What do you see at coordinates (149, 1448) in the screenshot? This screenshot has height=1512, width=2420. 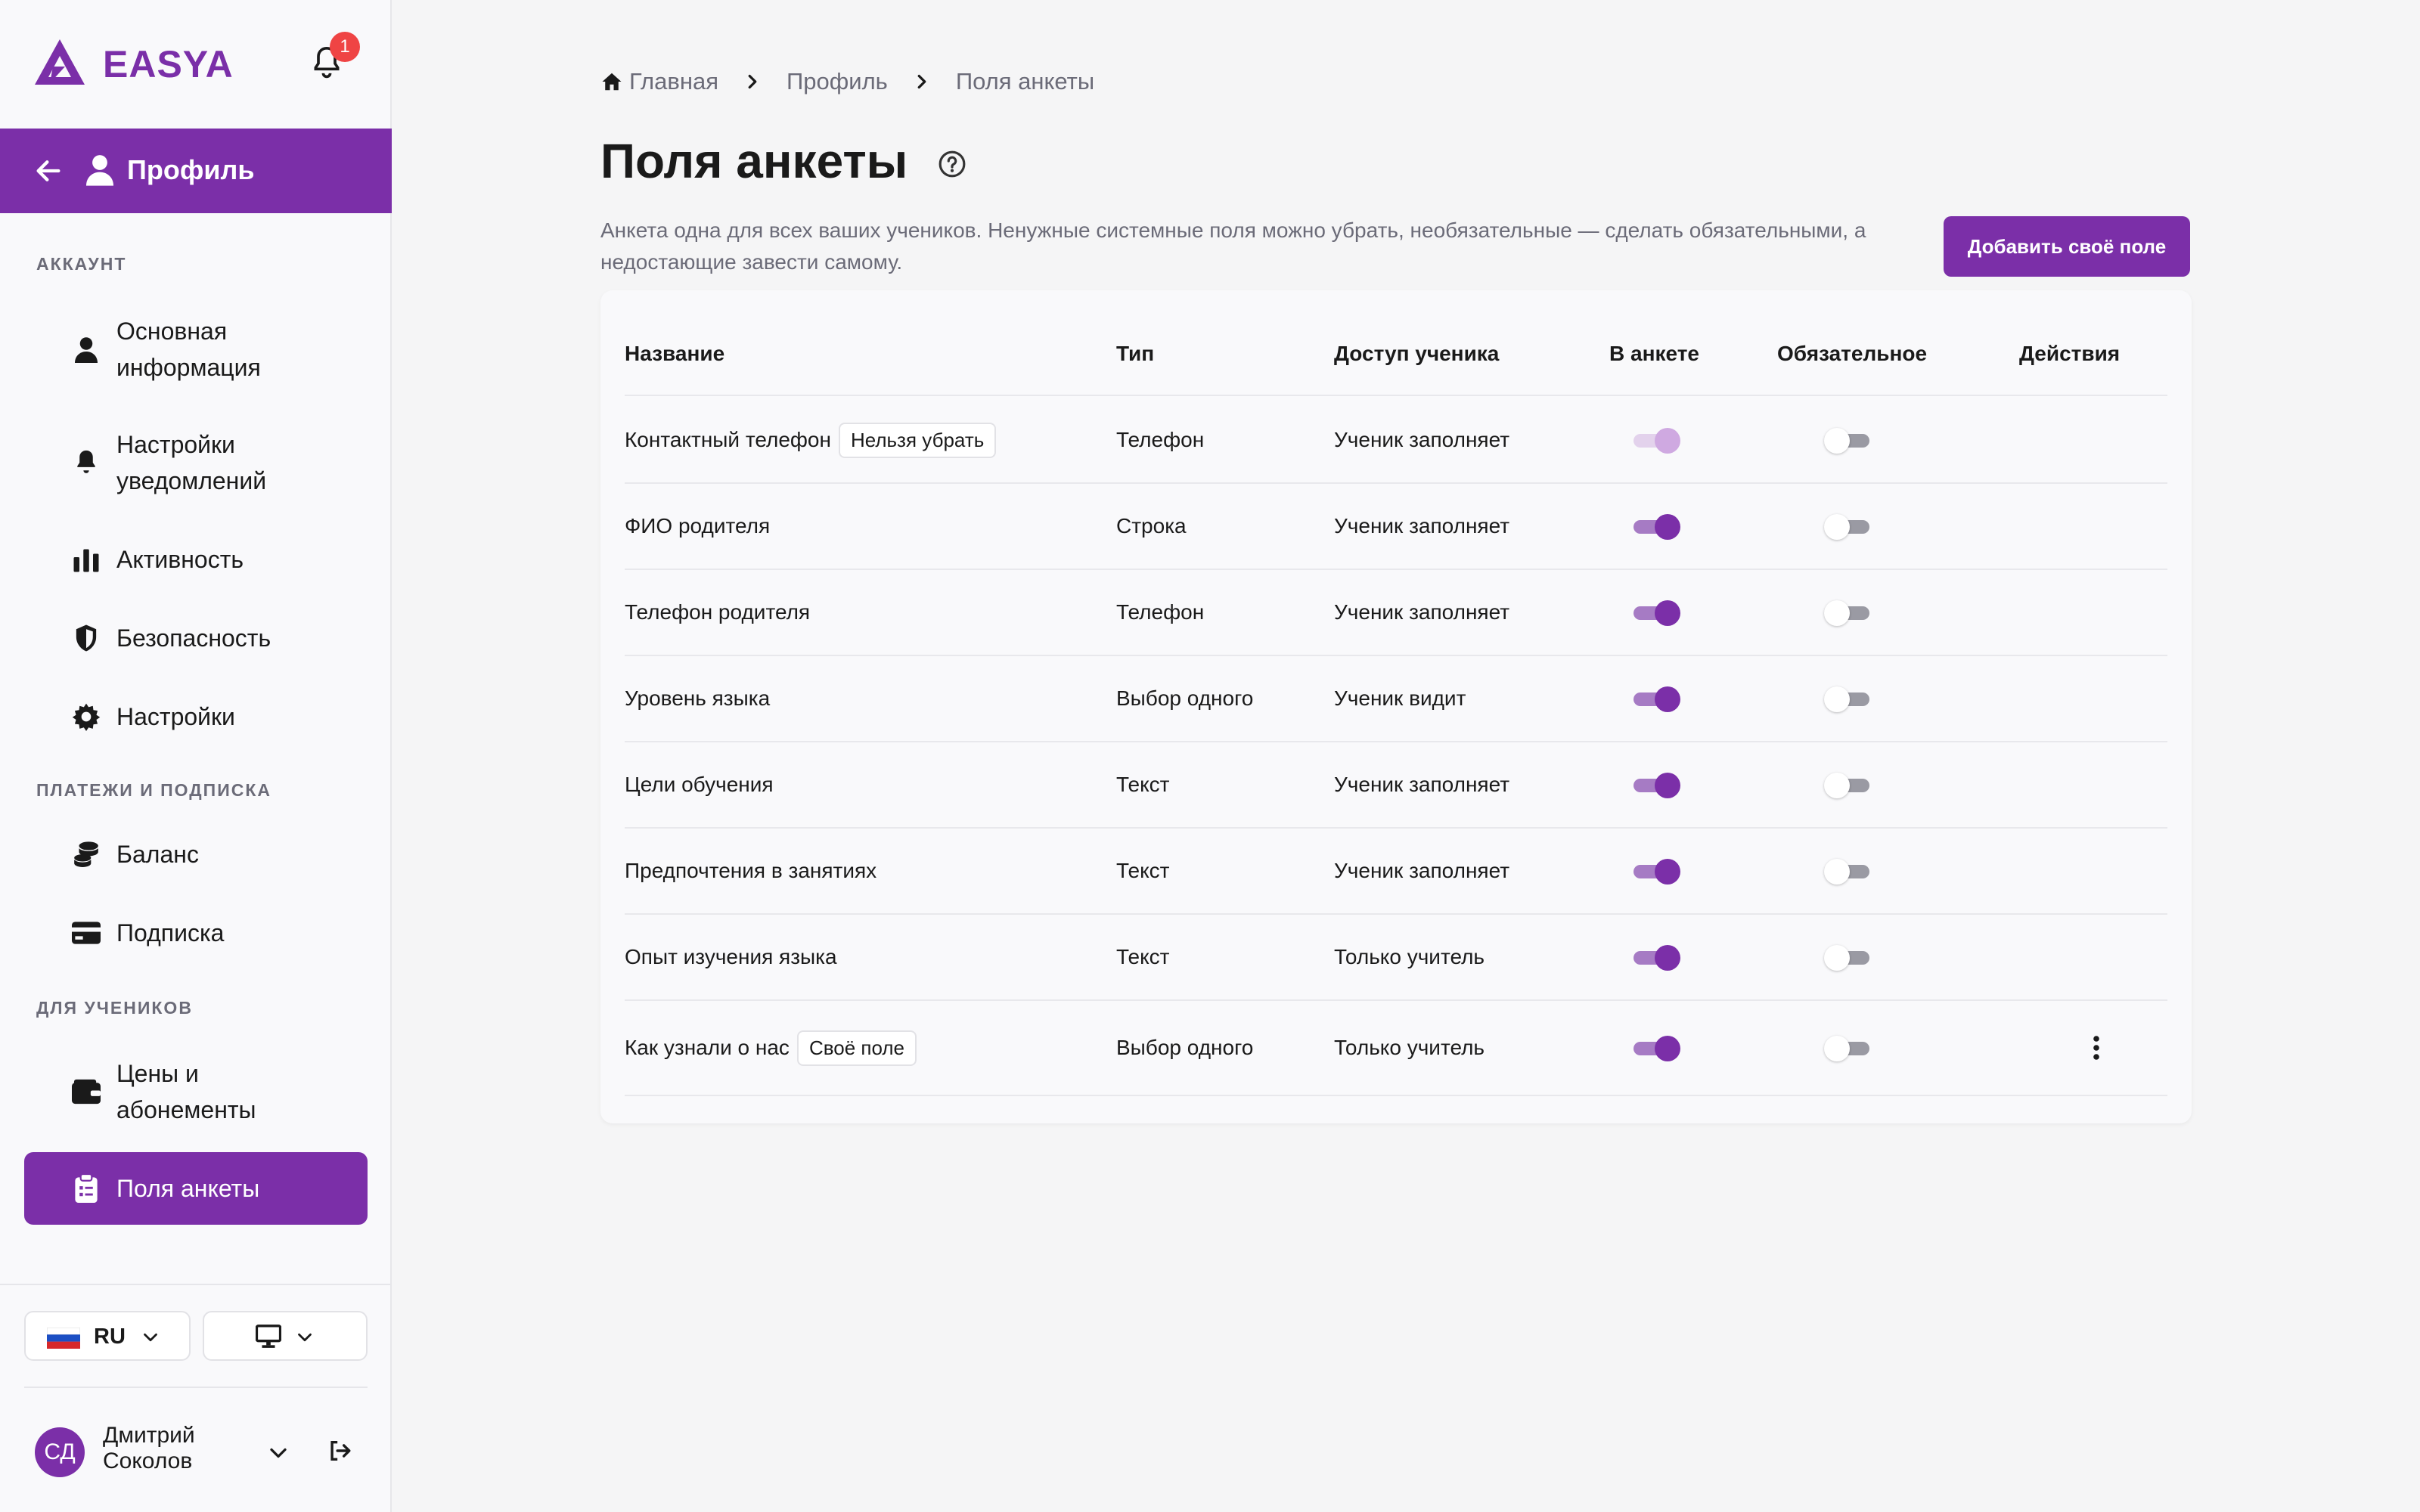 I see `user-name: Дмитрий Соколов` at bounding box center [149, 1448].